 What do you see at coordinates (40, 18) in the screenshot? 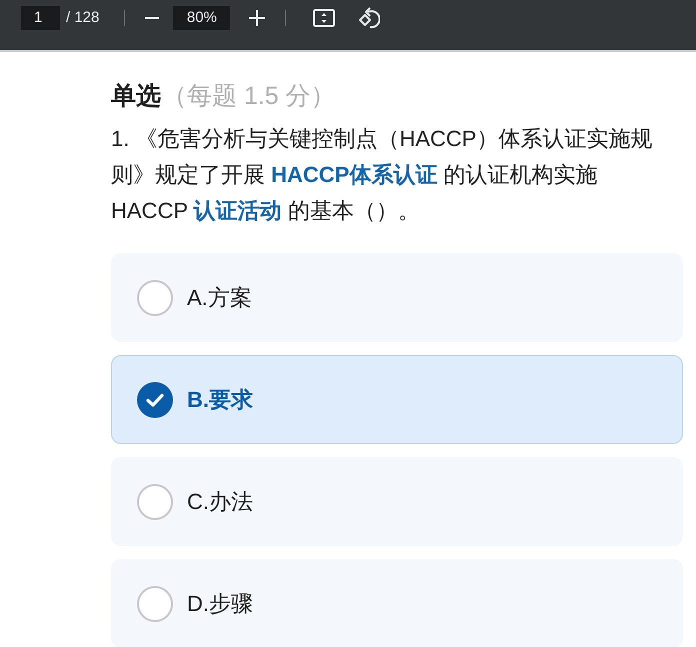
I see `page-number-field: 1` at bounding box center [40, 18].